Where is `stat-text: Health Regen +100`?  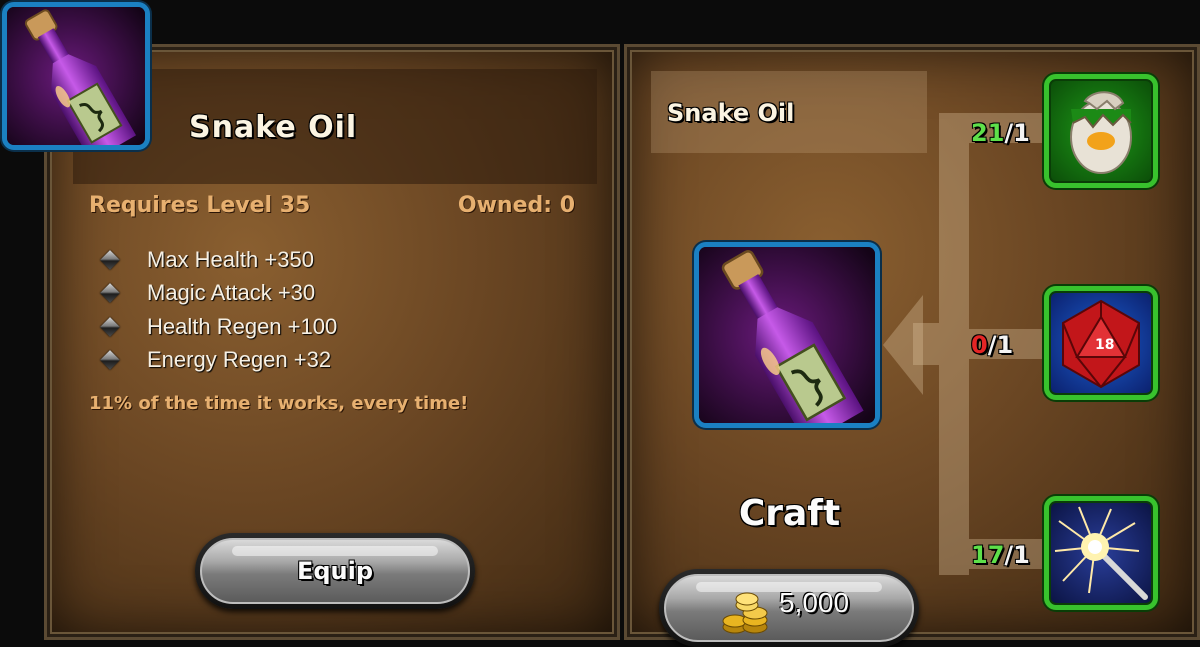
stat-text: Health Regen +100 is located at coordinates (242, 326).